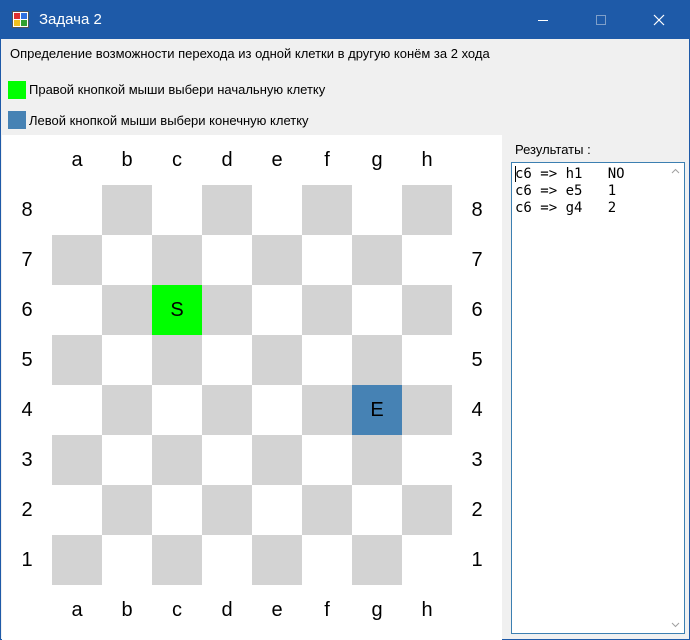  Describe the element at coordinates (177, 210) in the screenshot. I see `square-c8` at that location.